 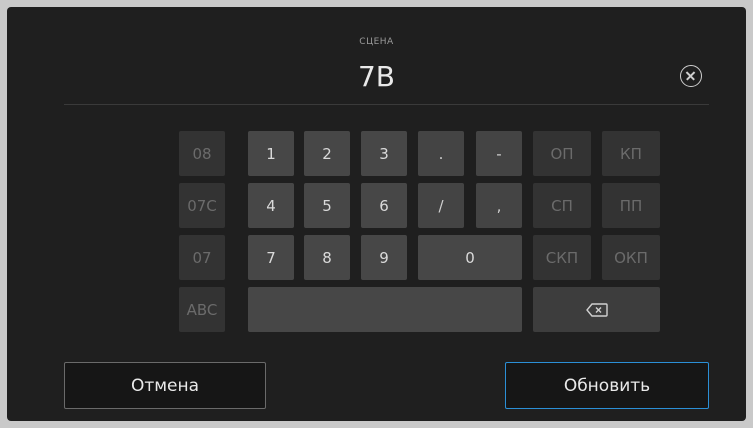 What do you see at coordinates (562, 153) in the screenshot?
I see `shot-key-op: ОП` at bounding box center [562, 153].